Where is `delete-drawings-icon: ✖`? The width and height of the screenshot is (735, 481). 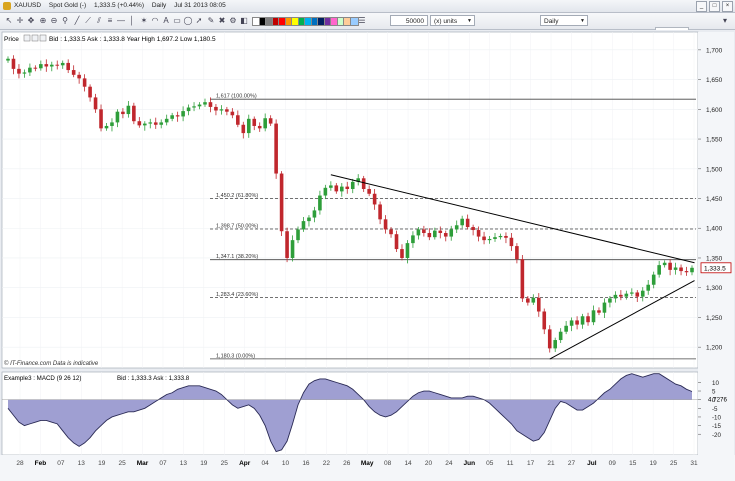
delete-drawings-icon: ✖ is located at coordinates (222, 21).